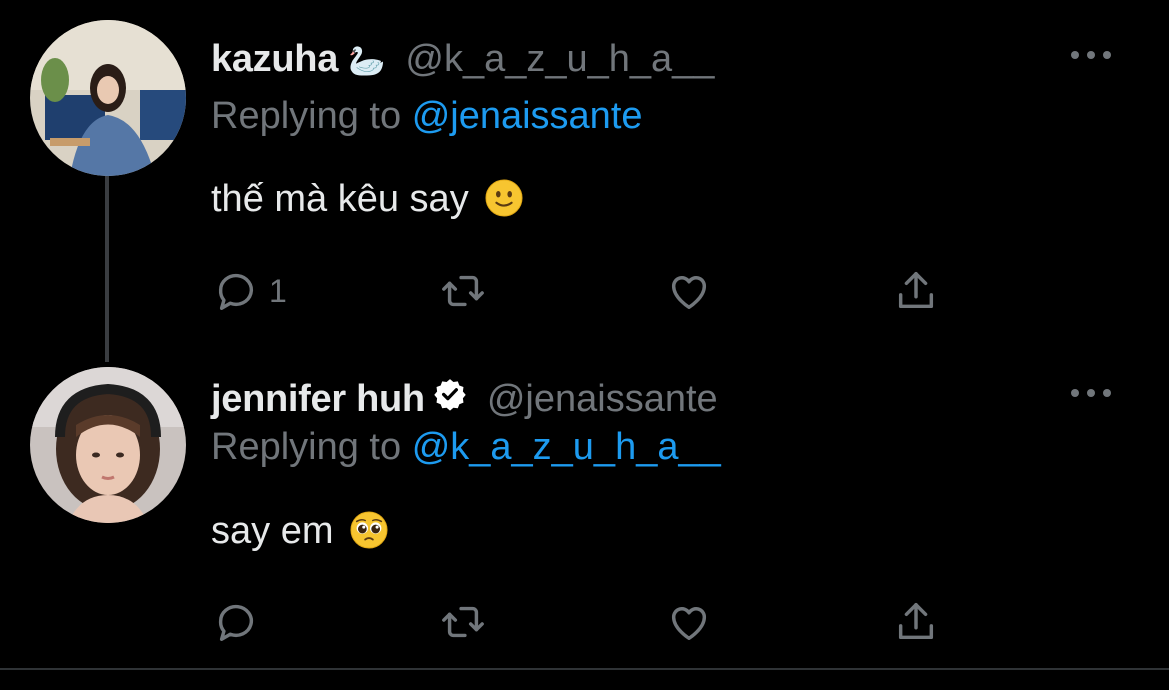 The image size is (1169, 690). I want to click on replying-to: Replying to @jenaissante, so click(427, 116).